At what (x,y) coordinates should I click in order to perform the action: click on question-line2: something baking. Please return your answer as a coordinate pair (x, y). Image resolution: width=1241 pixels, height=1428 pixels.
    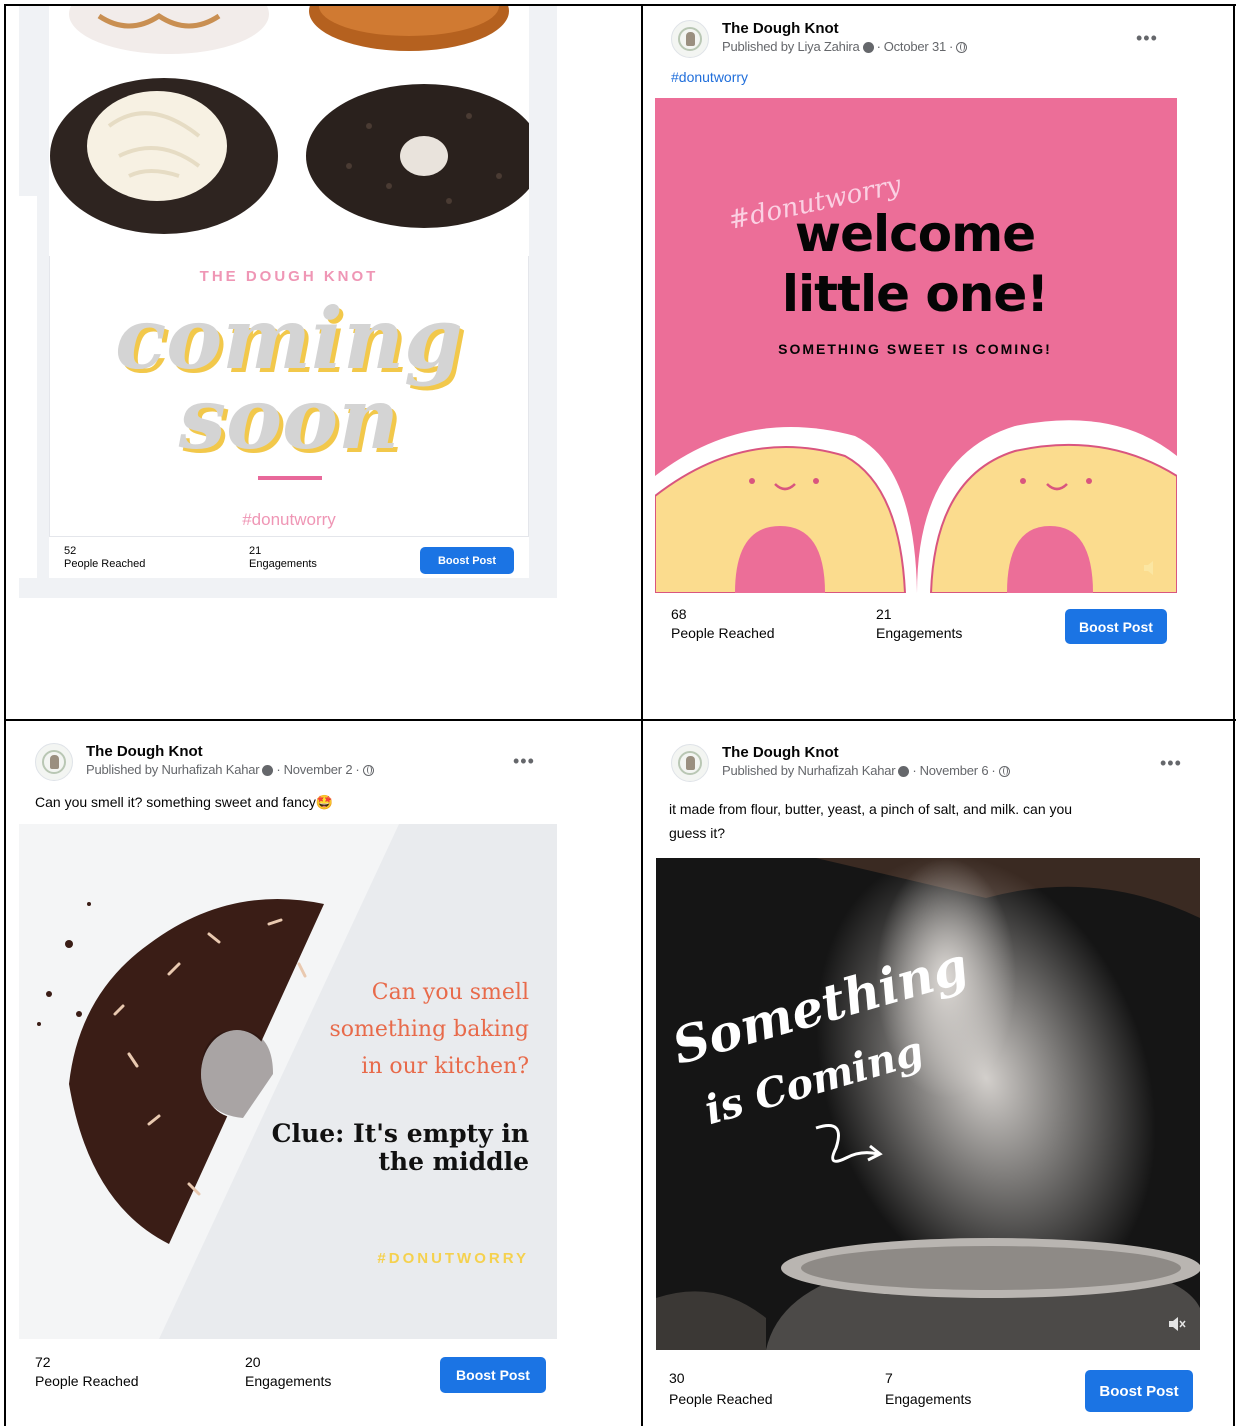
    Looking at the image, I should click on (429, 1029).